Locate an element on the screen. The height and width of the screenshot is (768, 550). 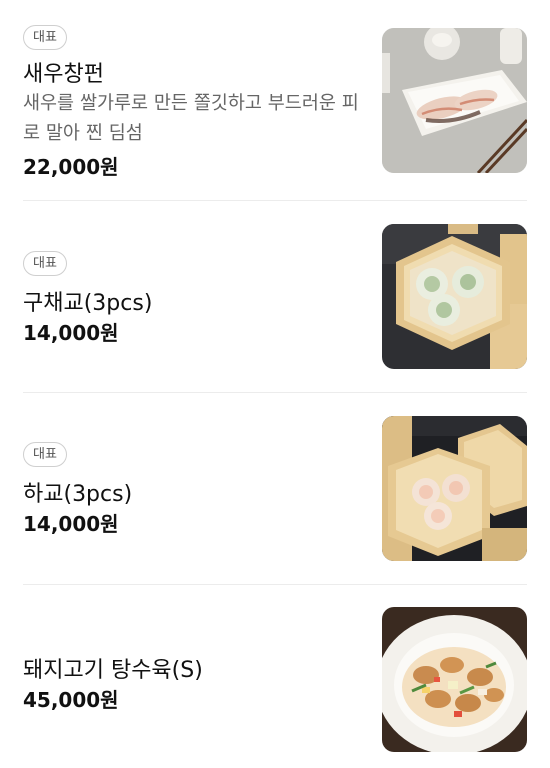
menu-item-name: 하교(3pcs) is located at coordinates (78, 494).